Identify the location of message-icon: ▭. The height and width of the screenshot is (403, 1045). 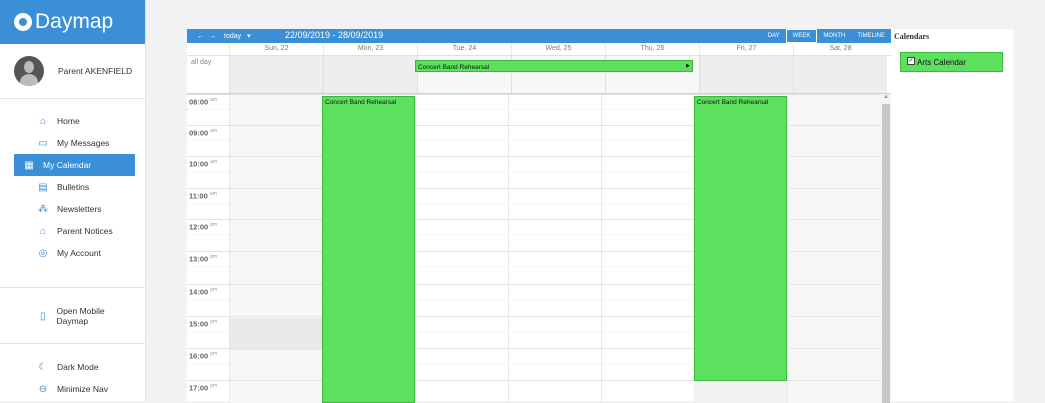
(43, 143).